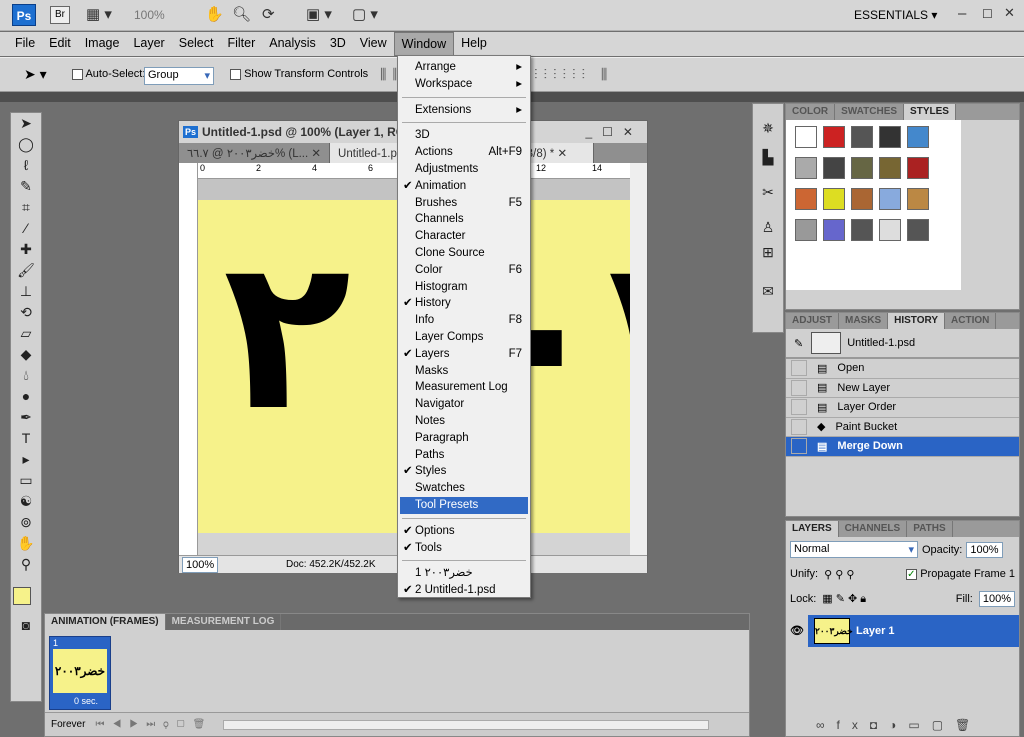 The height and width of the screenshot is (737, 1024). What do you see at coordinates (464, 303) in the screenshot?
I see `menu-item-history: ✔ History` at bounding box center [464, 303].